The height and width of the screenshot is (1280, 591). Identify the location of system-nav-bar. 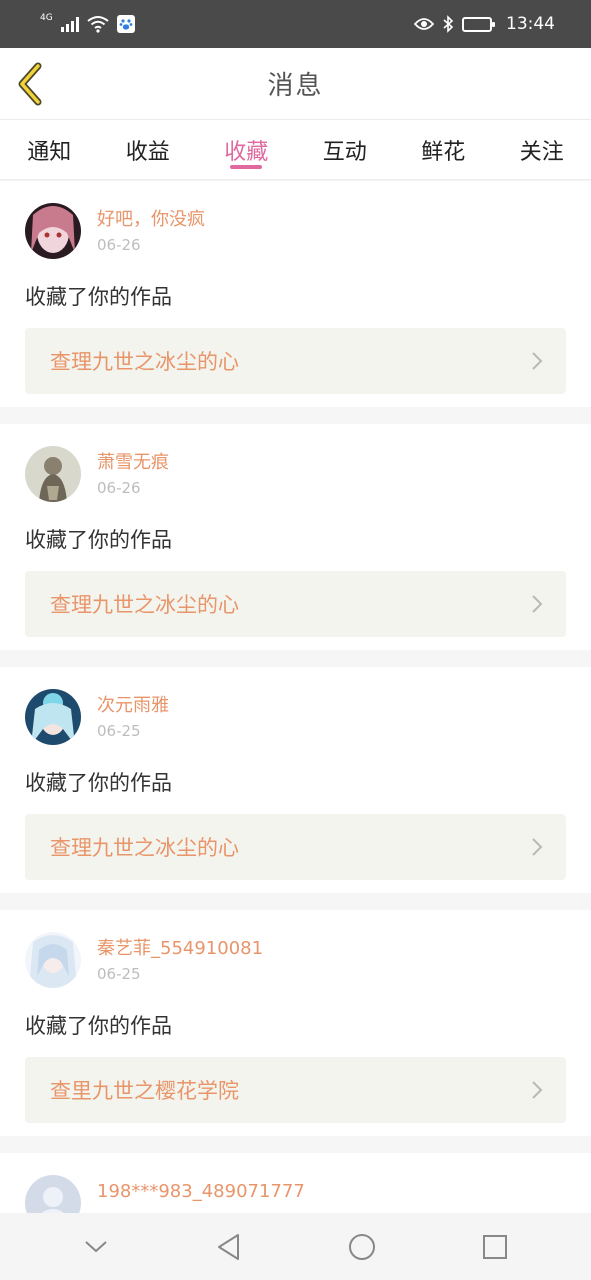
(295, 1246).